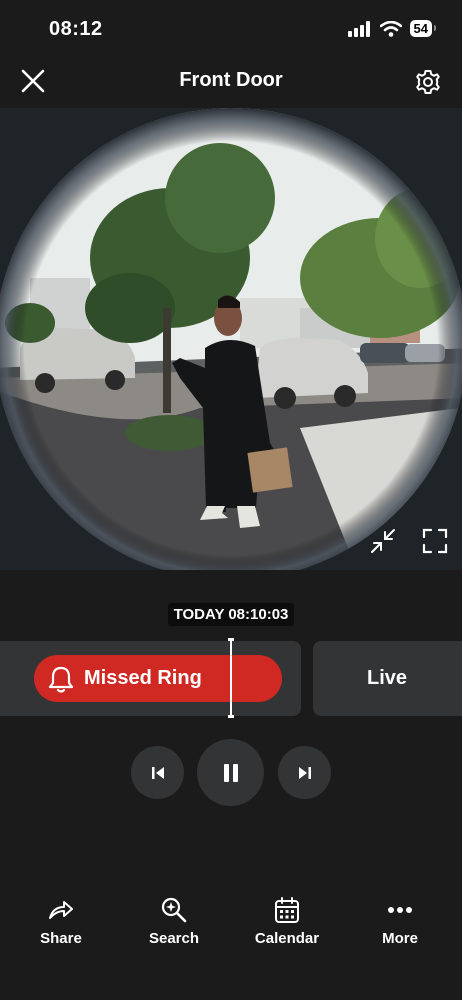 The height and width of the screenshot is (1000, 462). Describe the element at coordinates (61, 919) in the screenshot. I see `nav-share: Share` at that location.